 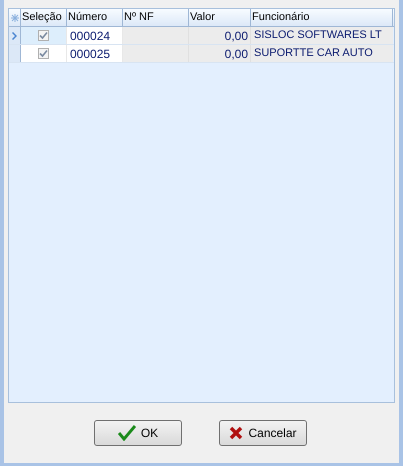 I want to click on column-header: Nº NF, so click(x=156, y=17).